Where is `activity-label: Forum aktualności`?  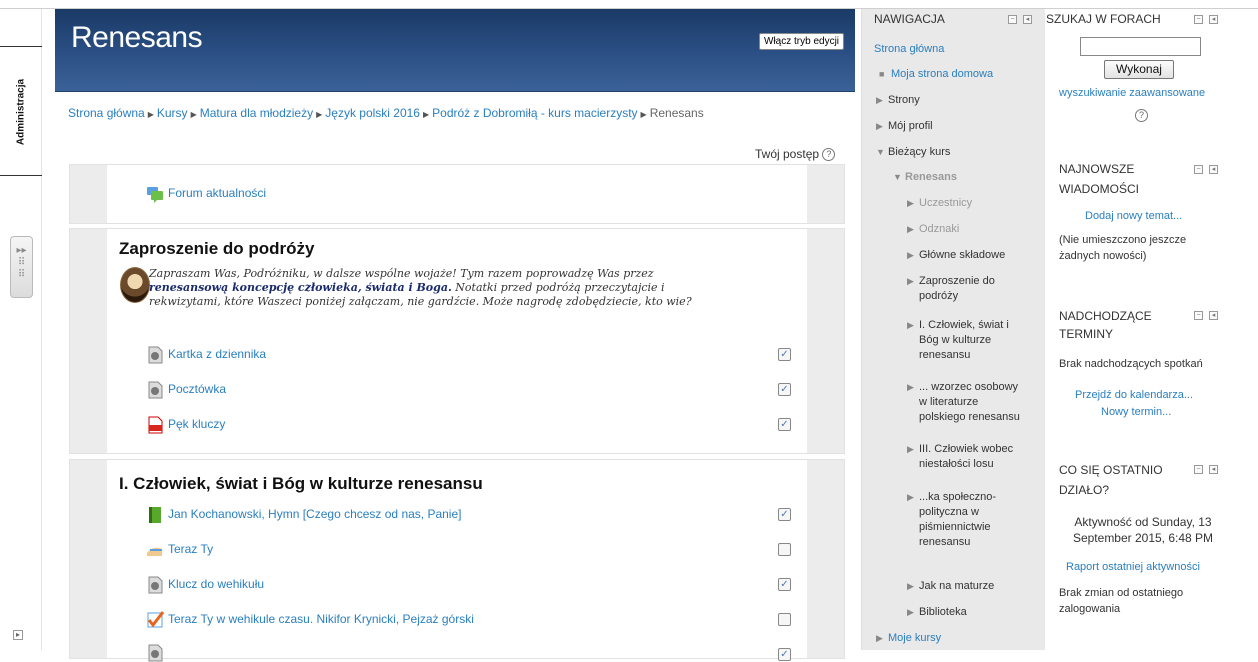 activity-label: Forum aktualności is located at coordinates (217, 193).